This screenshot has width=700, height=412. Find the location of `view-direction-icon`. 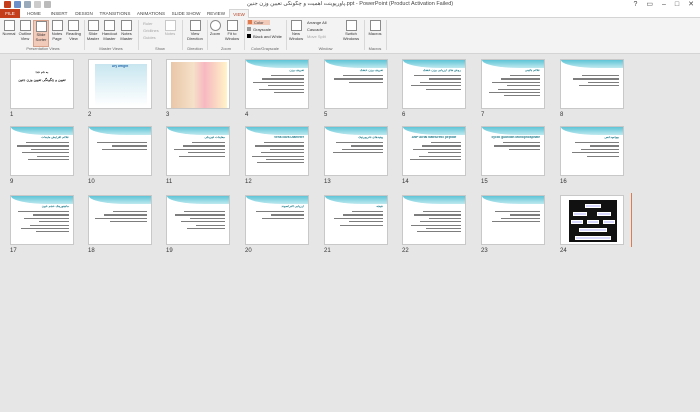

view-direction-icon is located at coordinates (195, 25).